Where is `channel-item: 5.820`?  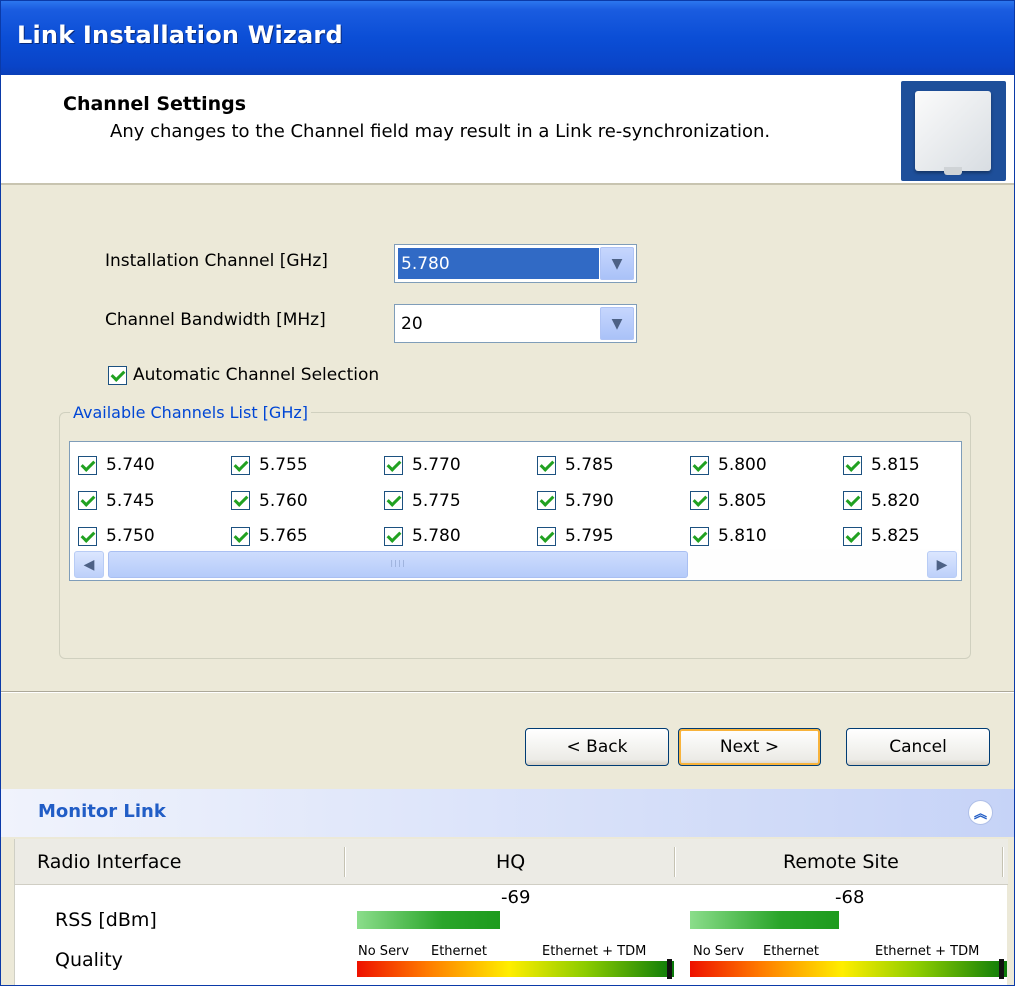 channel-item: 5.820 is located at coordinates (919, 501).